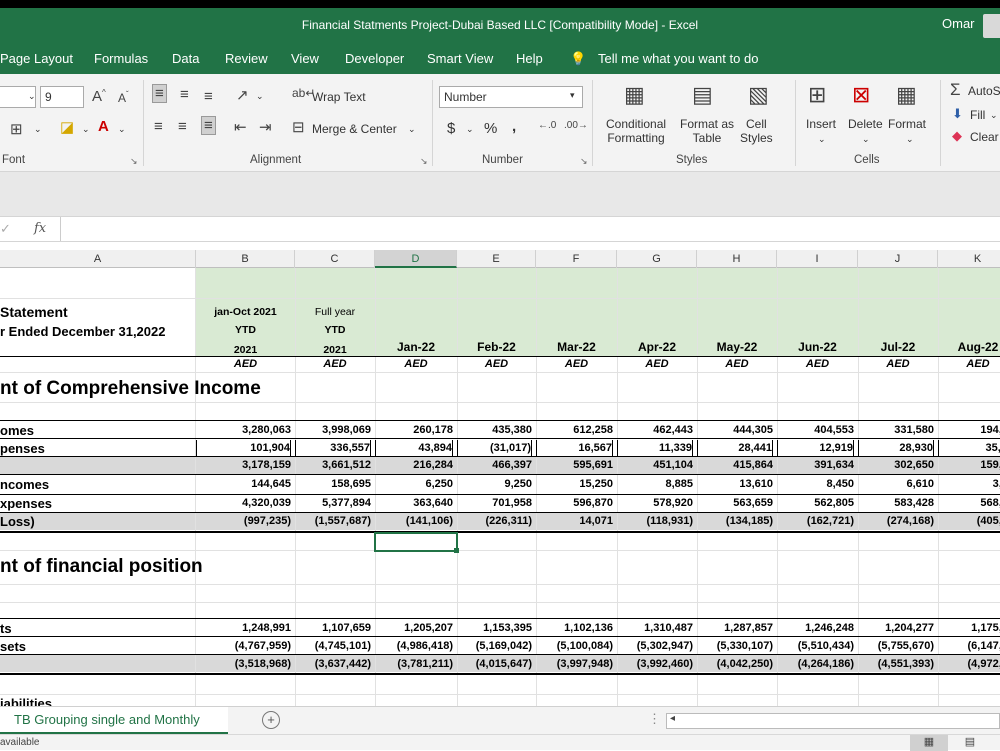 This screenshot has width=1000, height=751. What do you see at coordinates (655, 448) in the screenshot?
I see `table-cell: 11,339` at bounding box center [655, 448].